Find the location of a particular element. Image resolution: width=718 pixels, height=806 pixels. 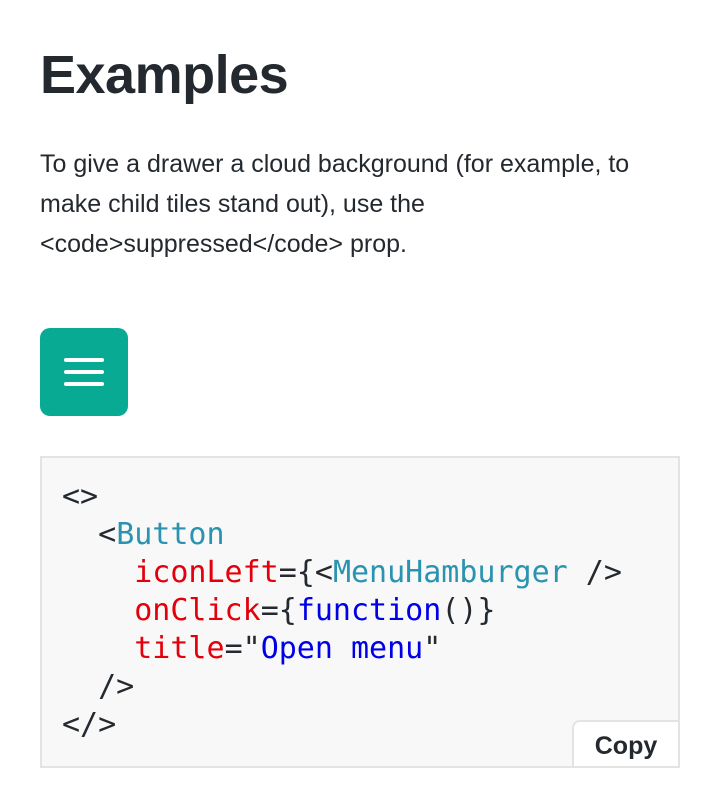

code-attr-name: onClick is located at coordinates (197, 610).